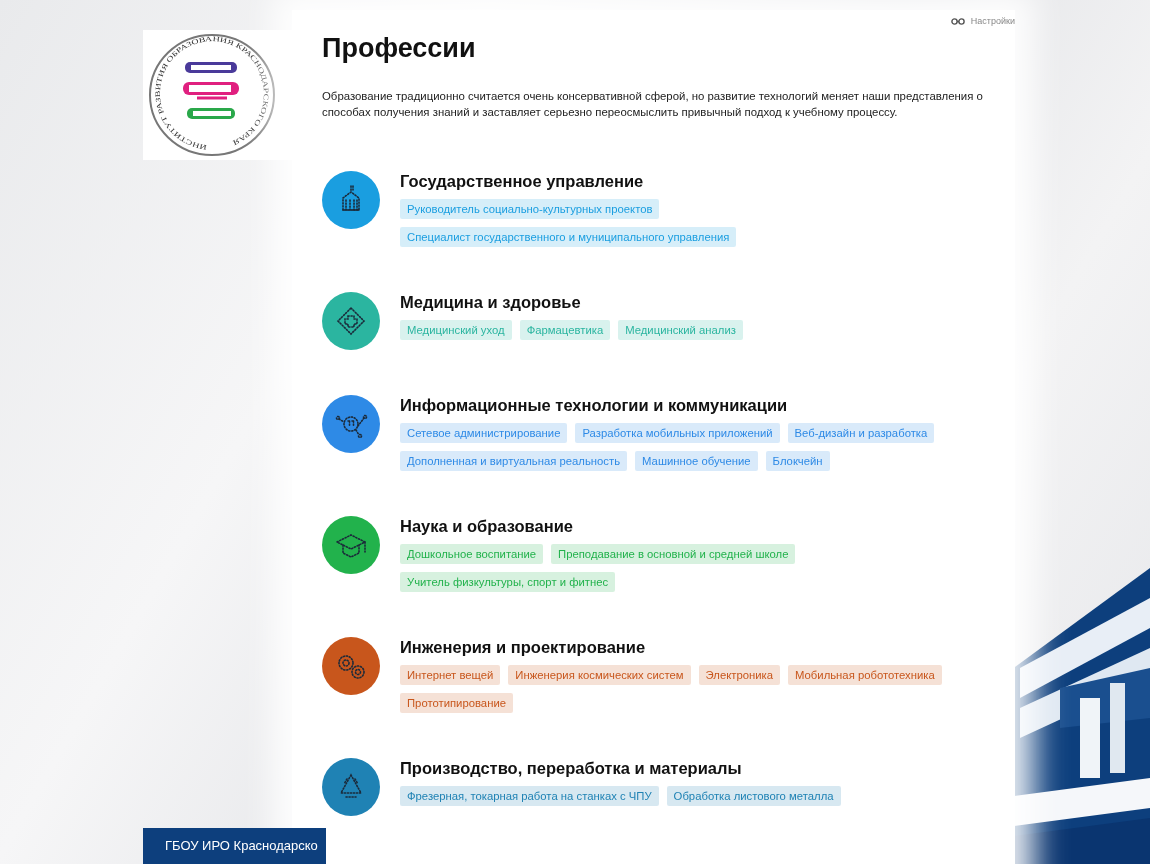 Image resolution: width=1150 pixels, height=864 pixels. Describe the element at coordinates (594, 405) in the screenshot. I see `category-title: Информационные технологии и коммуникации` at that location.